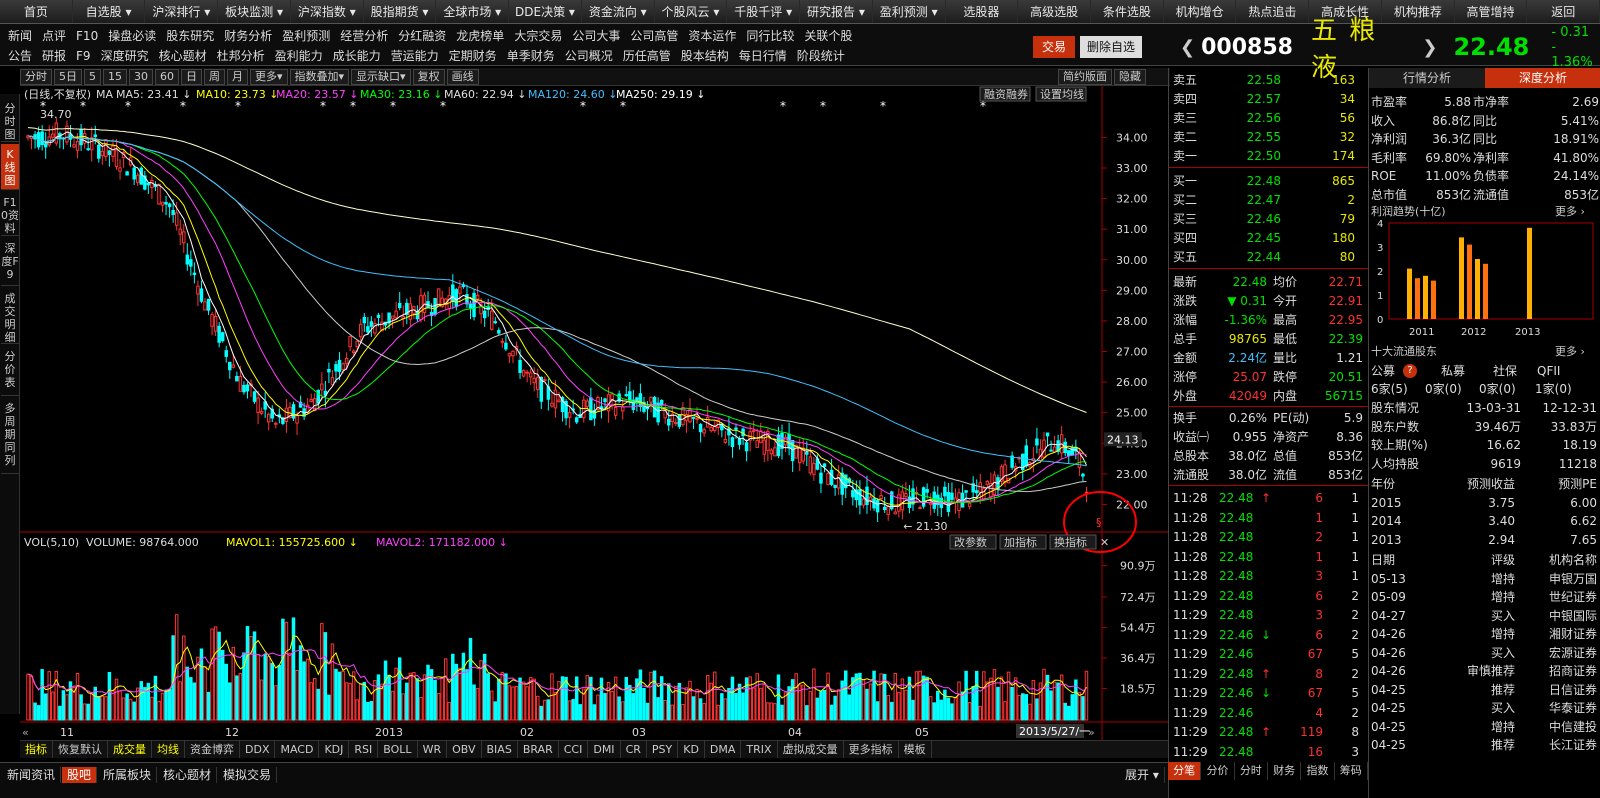 This screenshot has width=1600, height=798. I want to click on indicator-tab: 资金博弈, so click(212, 749).